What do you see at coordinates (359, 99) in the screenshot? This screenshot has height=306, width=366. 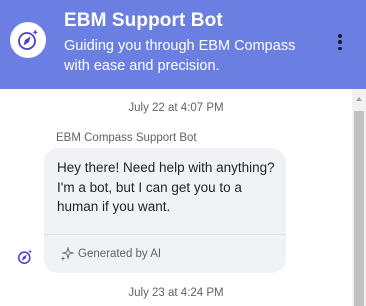 I see `scroll-up-icon` at bounding box center [359, 99].